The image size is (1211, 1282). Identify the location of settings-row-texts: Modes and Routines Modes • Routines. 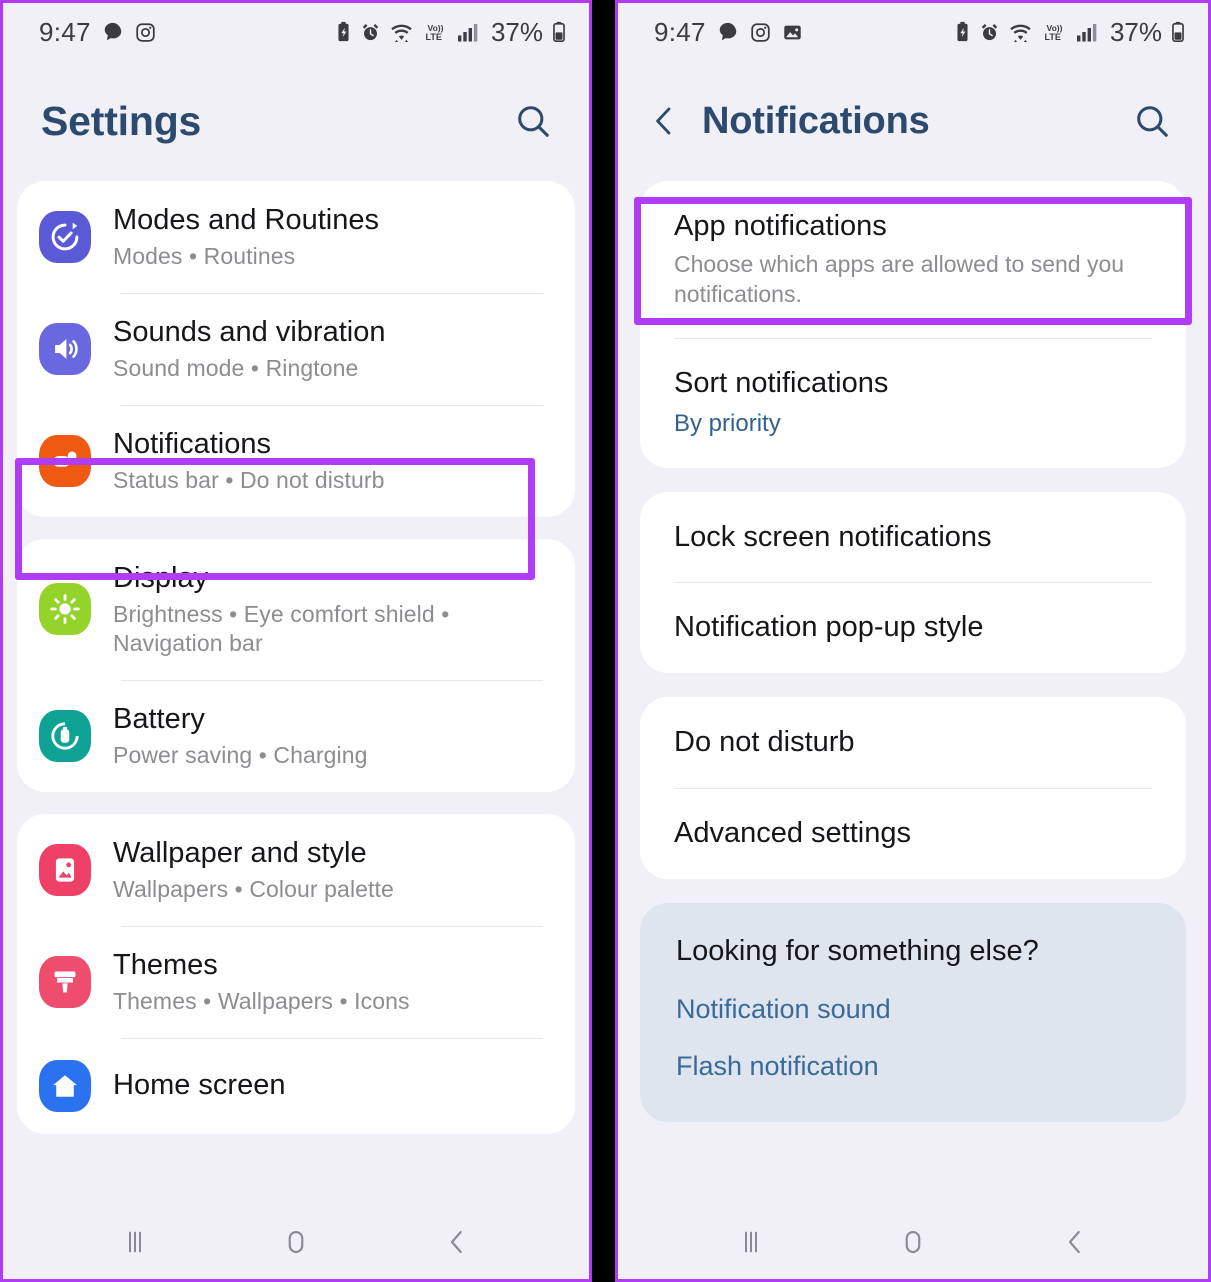
(246, 237).